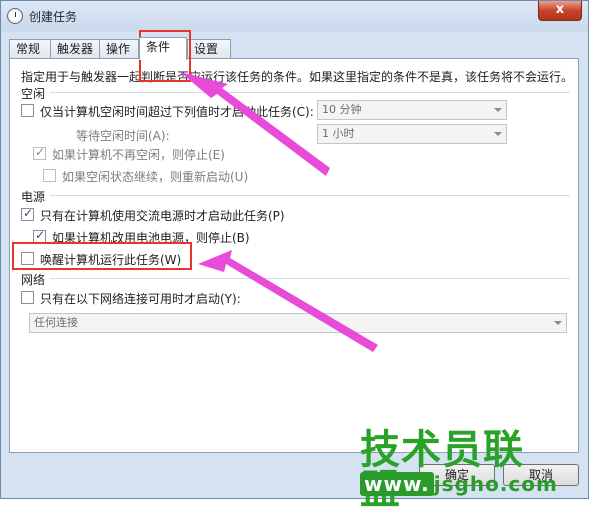 The image size is (589, 513). Describe the element at coordinates (255, 124) in the screenshot. I see `arrow-to-tab` at that location.